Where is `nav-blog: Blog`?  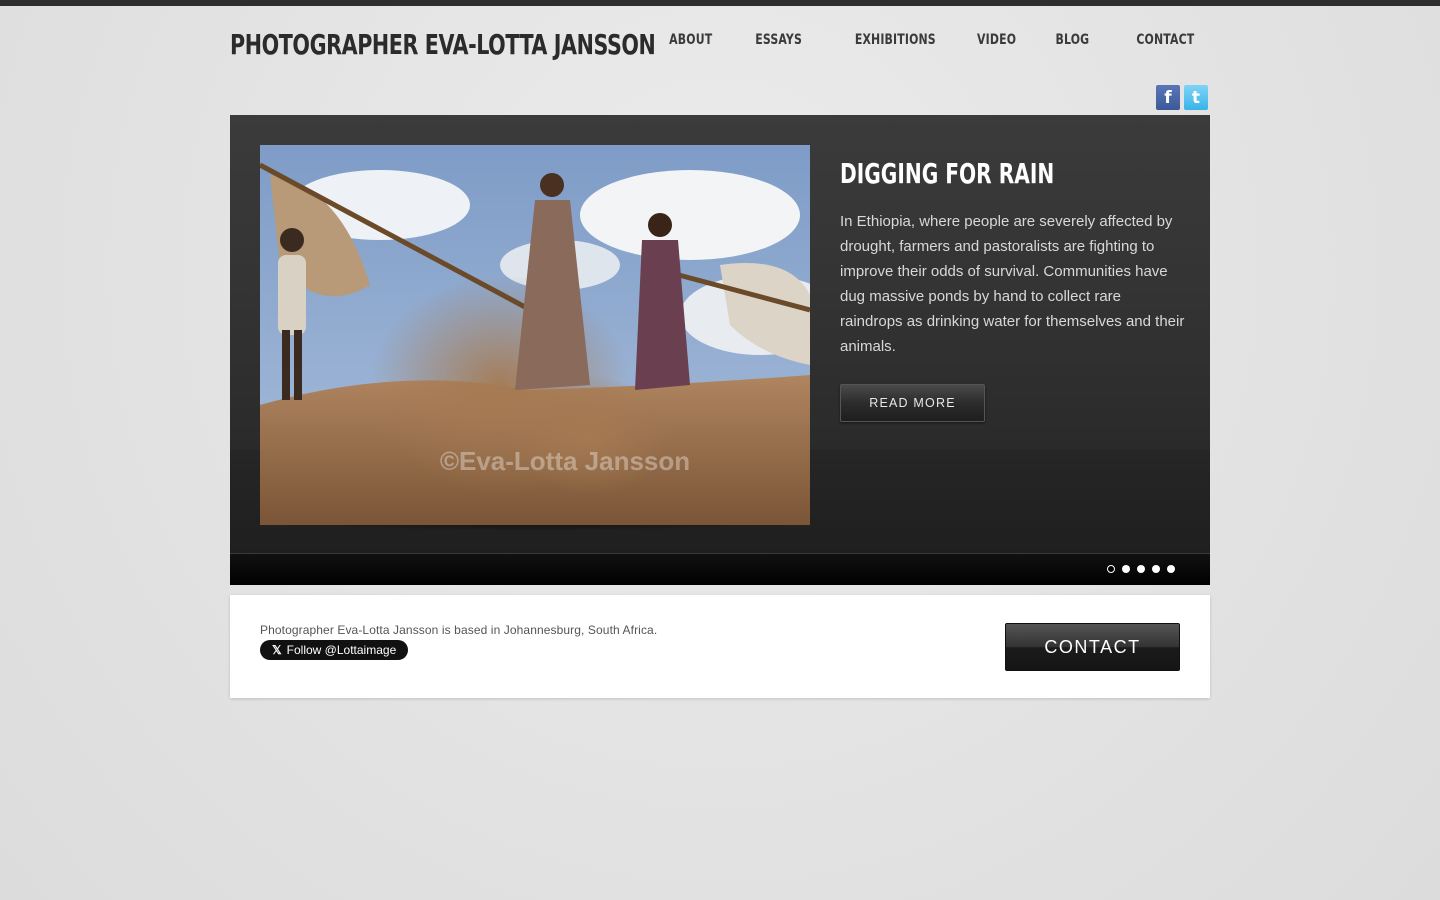 nav-blog: Blog is located at coordinates (1073, 40).